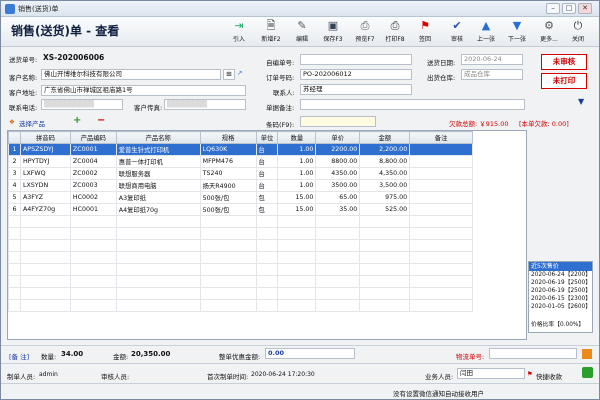 This screenshot has height=400, width=600. Describe the element at coordinates (338, 149) in the screenshot. I see `table-cell: 2200.00` at that location.